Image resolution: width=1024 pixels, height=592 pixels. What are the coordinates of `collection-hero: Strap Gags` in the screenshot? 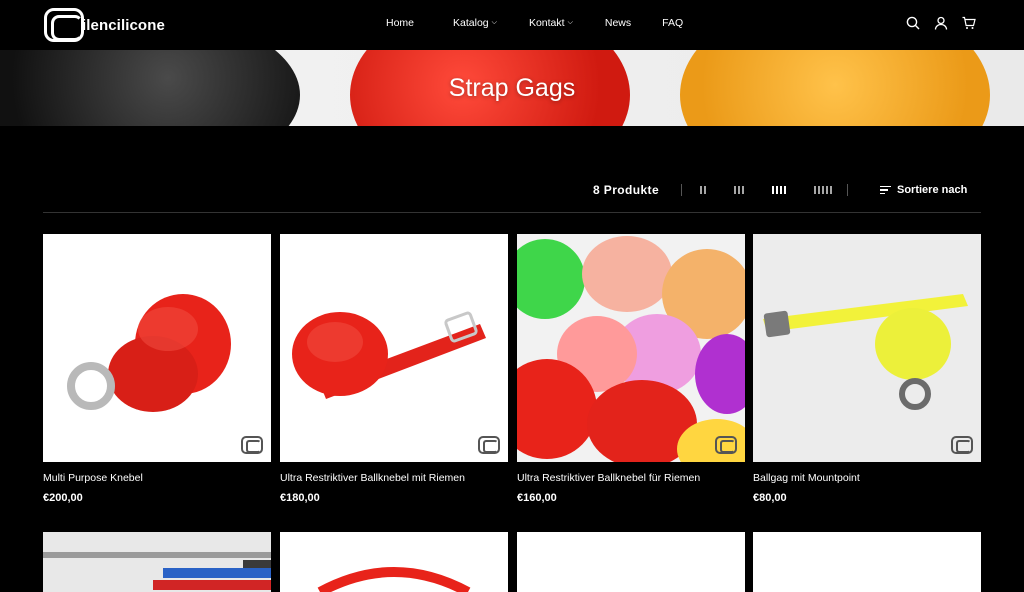 It's located at (512, 88).